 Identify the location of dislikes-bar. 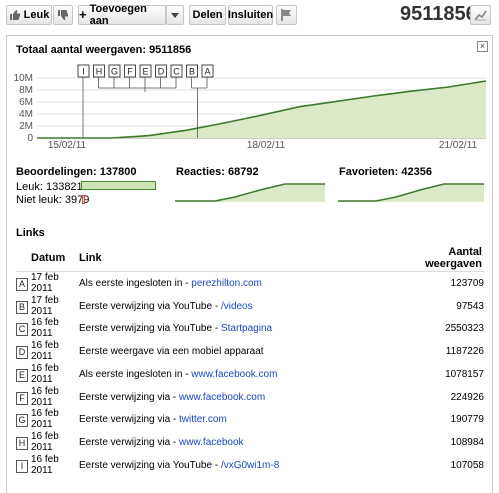
(83, 199).